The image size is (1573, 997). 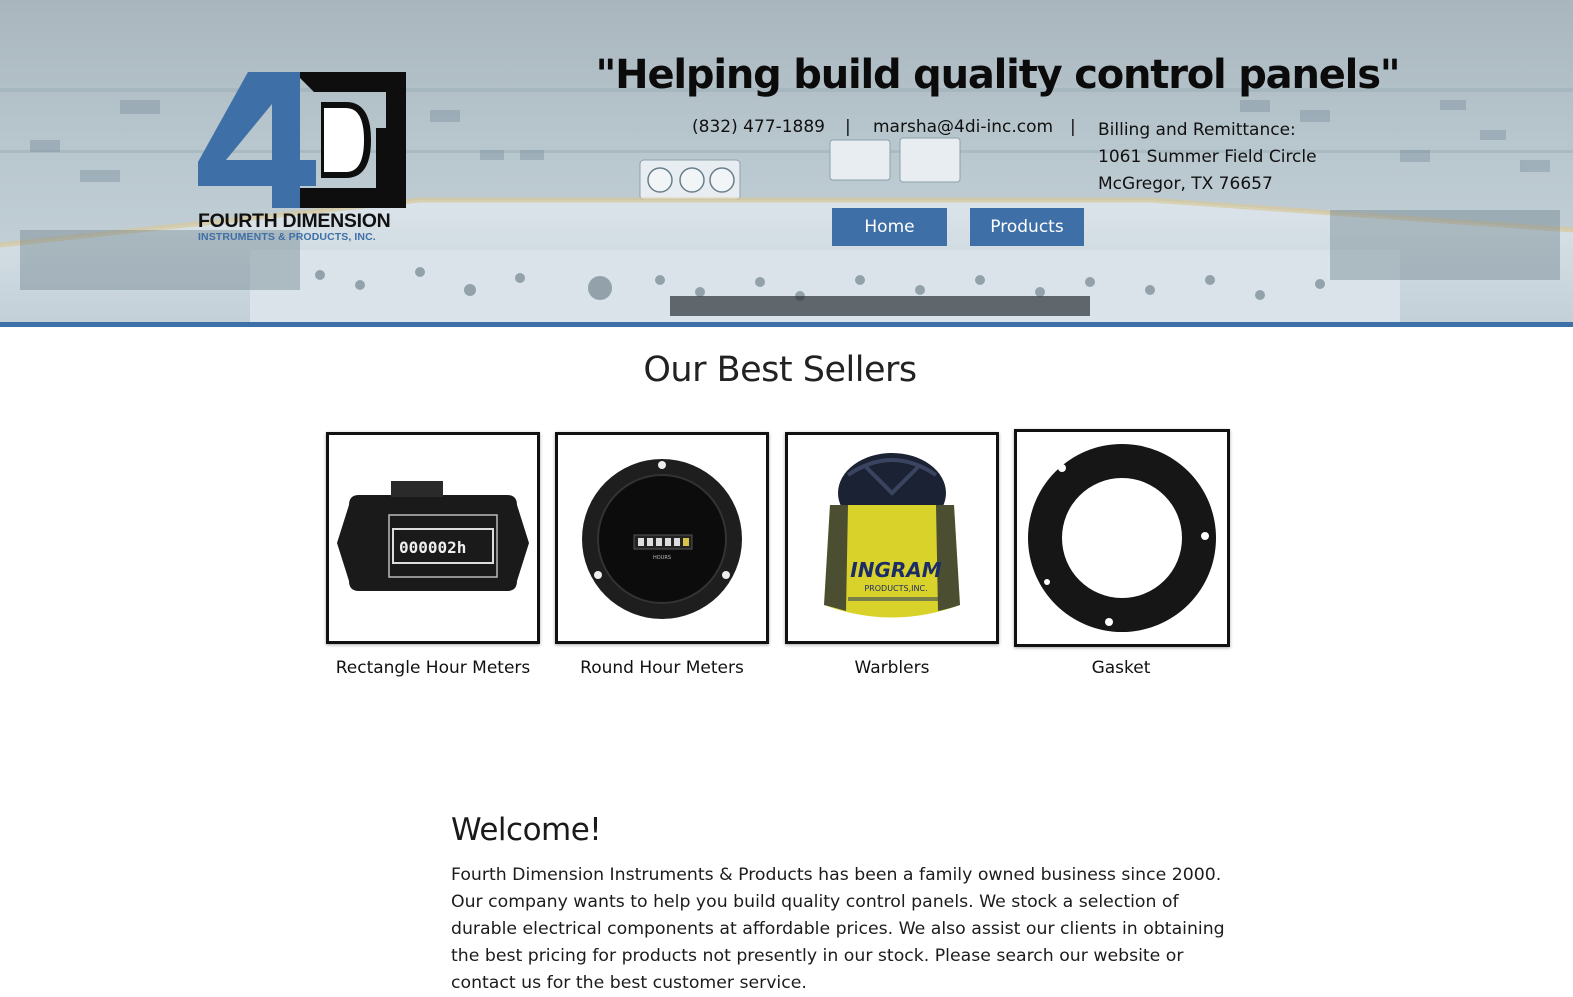 I want to click on product-card-warblers: INGRAM PRODUCTS,INC. Warblers, so click(x=892, y=555).